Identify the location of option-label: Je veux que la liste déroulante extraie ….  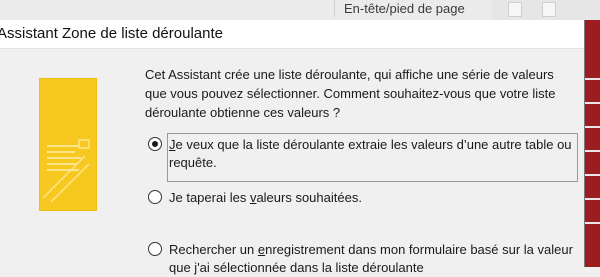
(370, 153).